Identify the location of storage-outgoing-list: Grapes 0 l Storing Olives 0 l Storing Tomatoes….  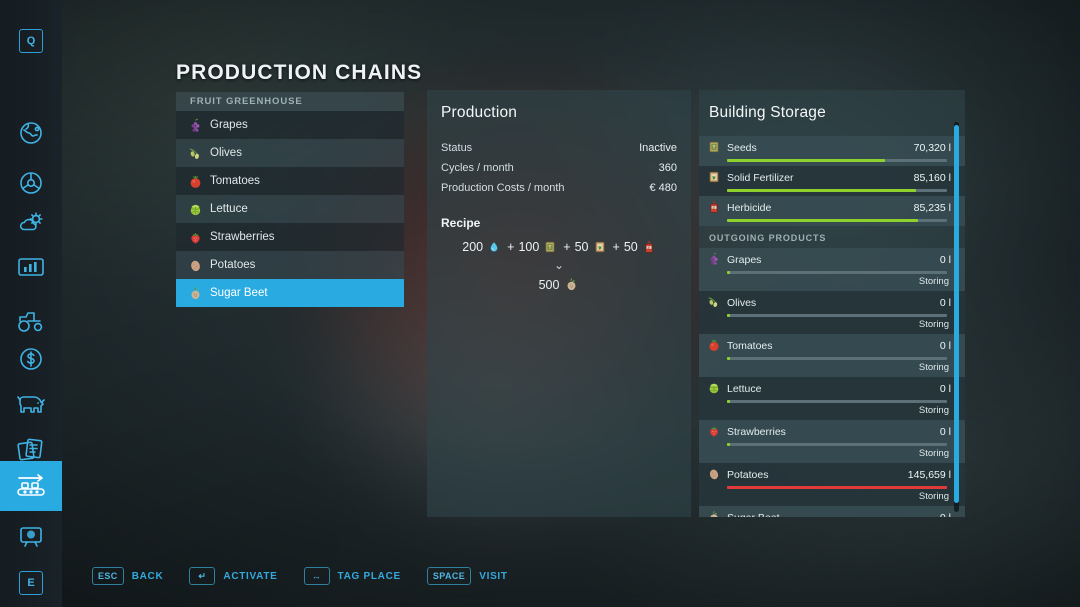
(832, 382).